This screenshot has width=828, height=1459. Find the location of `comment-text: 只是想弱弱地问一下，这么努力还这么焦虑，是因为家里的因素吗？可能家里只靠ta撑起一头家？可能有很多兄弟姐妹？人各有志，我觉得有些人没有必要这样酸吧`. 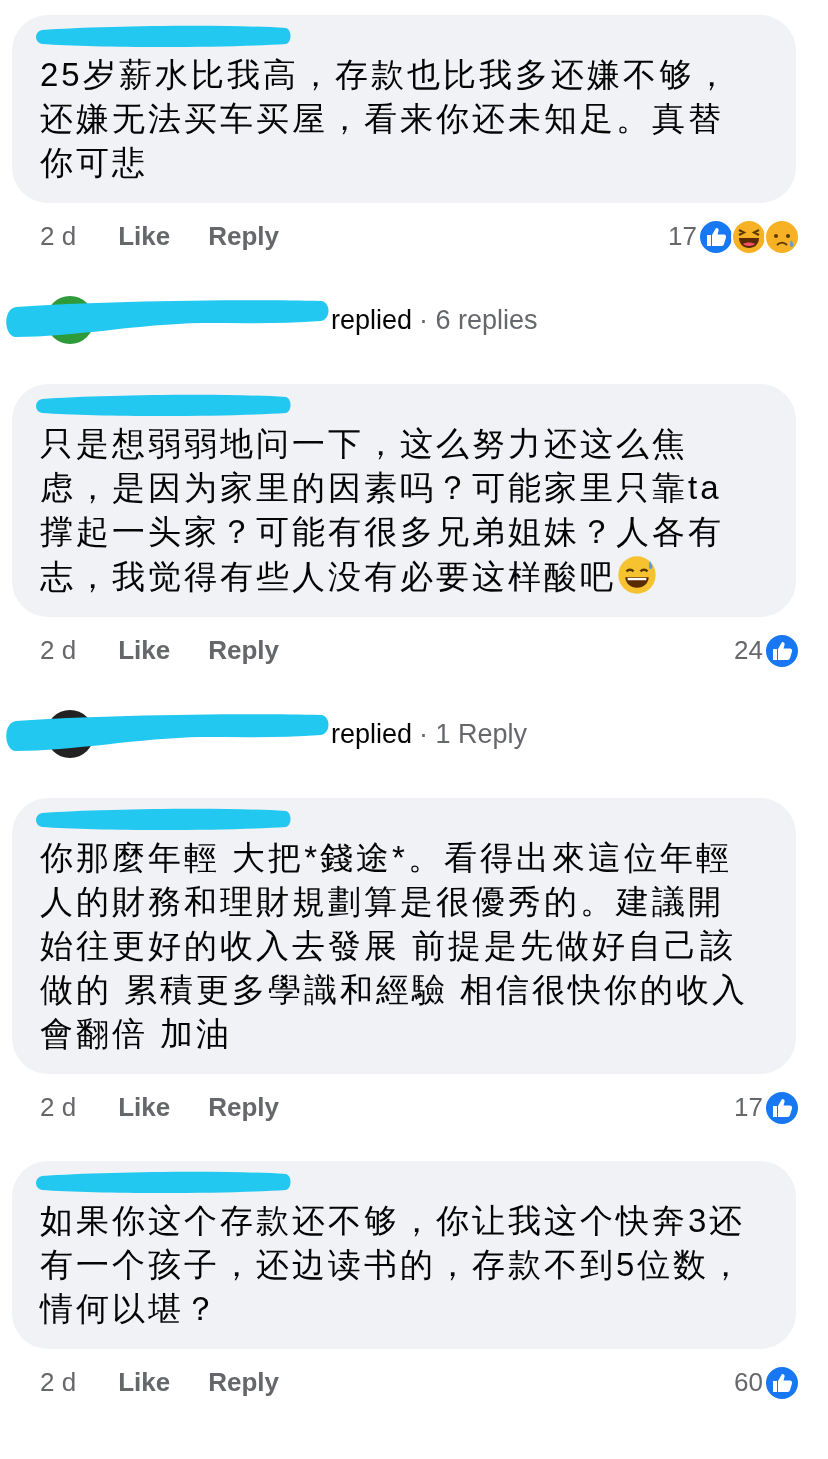

comment-text: 只是想弱弱地问一下，这么努力还这么焦虑，是因为家里的因素吗？可能家里只靠ta撑起一头家？可能有很多兄弟姐妹？人各有志，我觉得有些人没有必要这样酸吧 is located at coordinates (382, 511).